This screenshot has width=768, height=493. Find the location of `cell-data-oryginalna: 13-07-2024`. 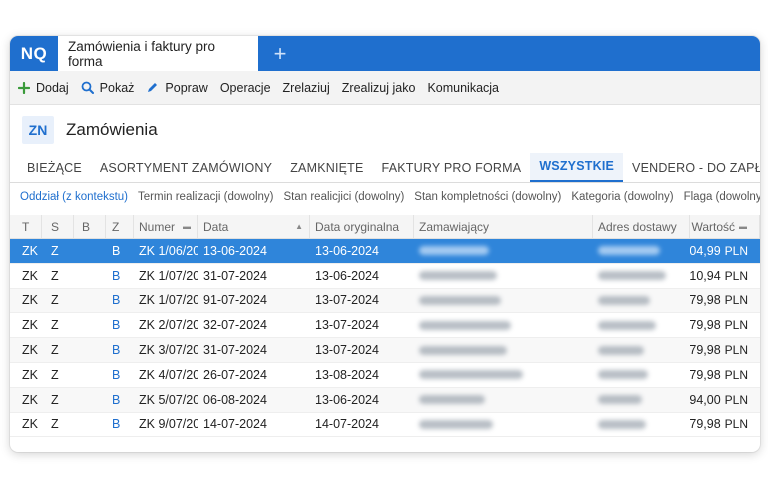

cell-data-oryginalna: 13-07-2024 is located at coordinates (347, 350).